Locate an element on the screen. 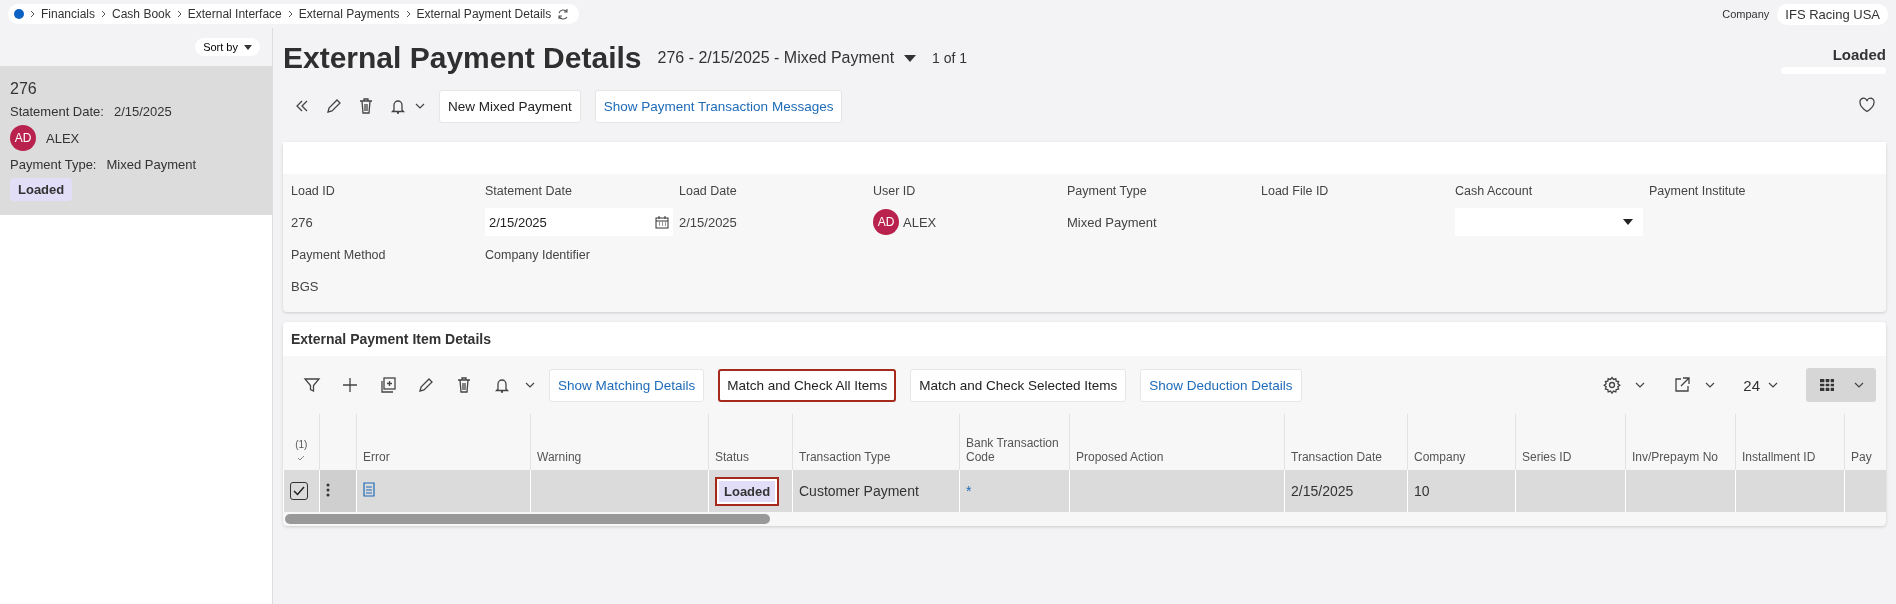 The width and height of the screenshot is (1896, 604). field-label: Payment Type: is located at coordinates (53, 164).